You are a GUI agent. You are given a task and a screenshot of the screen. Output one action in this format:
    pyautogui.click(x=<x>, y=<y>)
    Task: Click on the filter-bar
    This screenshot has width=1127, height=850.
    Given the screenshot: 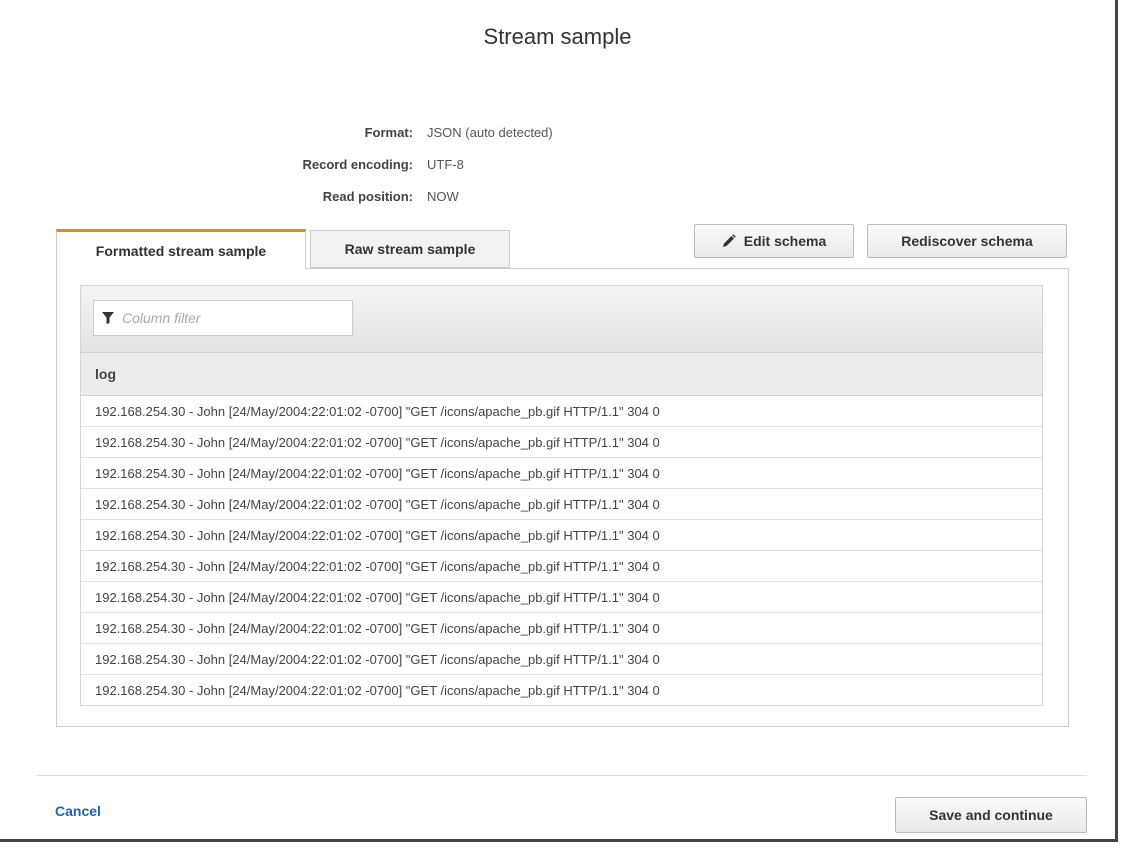 What is the action you would take?
    pyautogui.click(x=561, y=319)
    